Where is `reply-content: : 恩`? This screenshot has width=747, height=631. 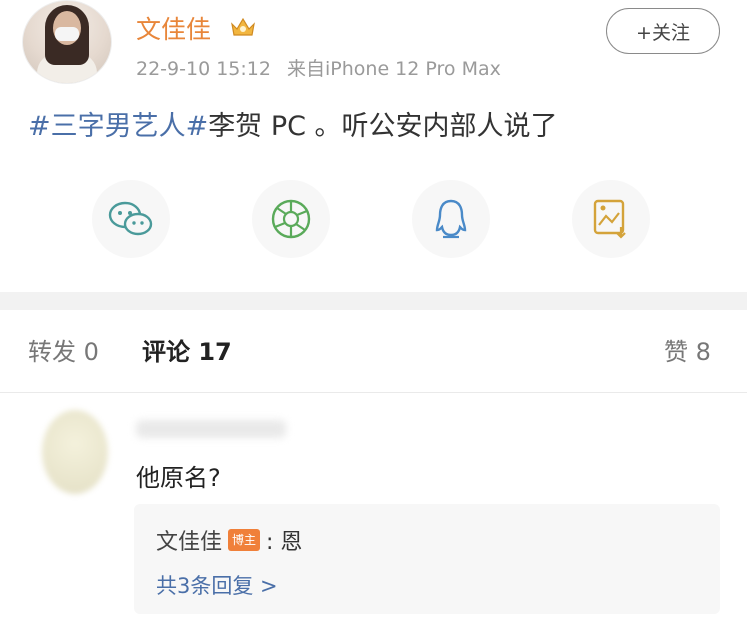 reply-content: : 恩 is located at coordinates (284, 542).